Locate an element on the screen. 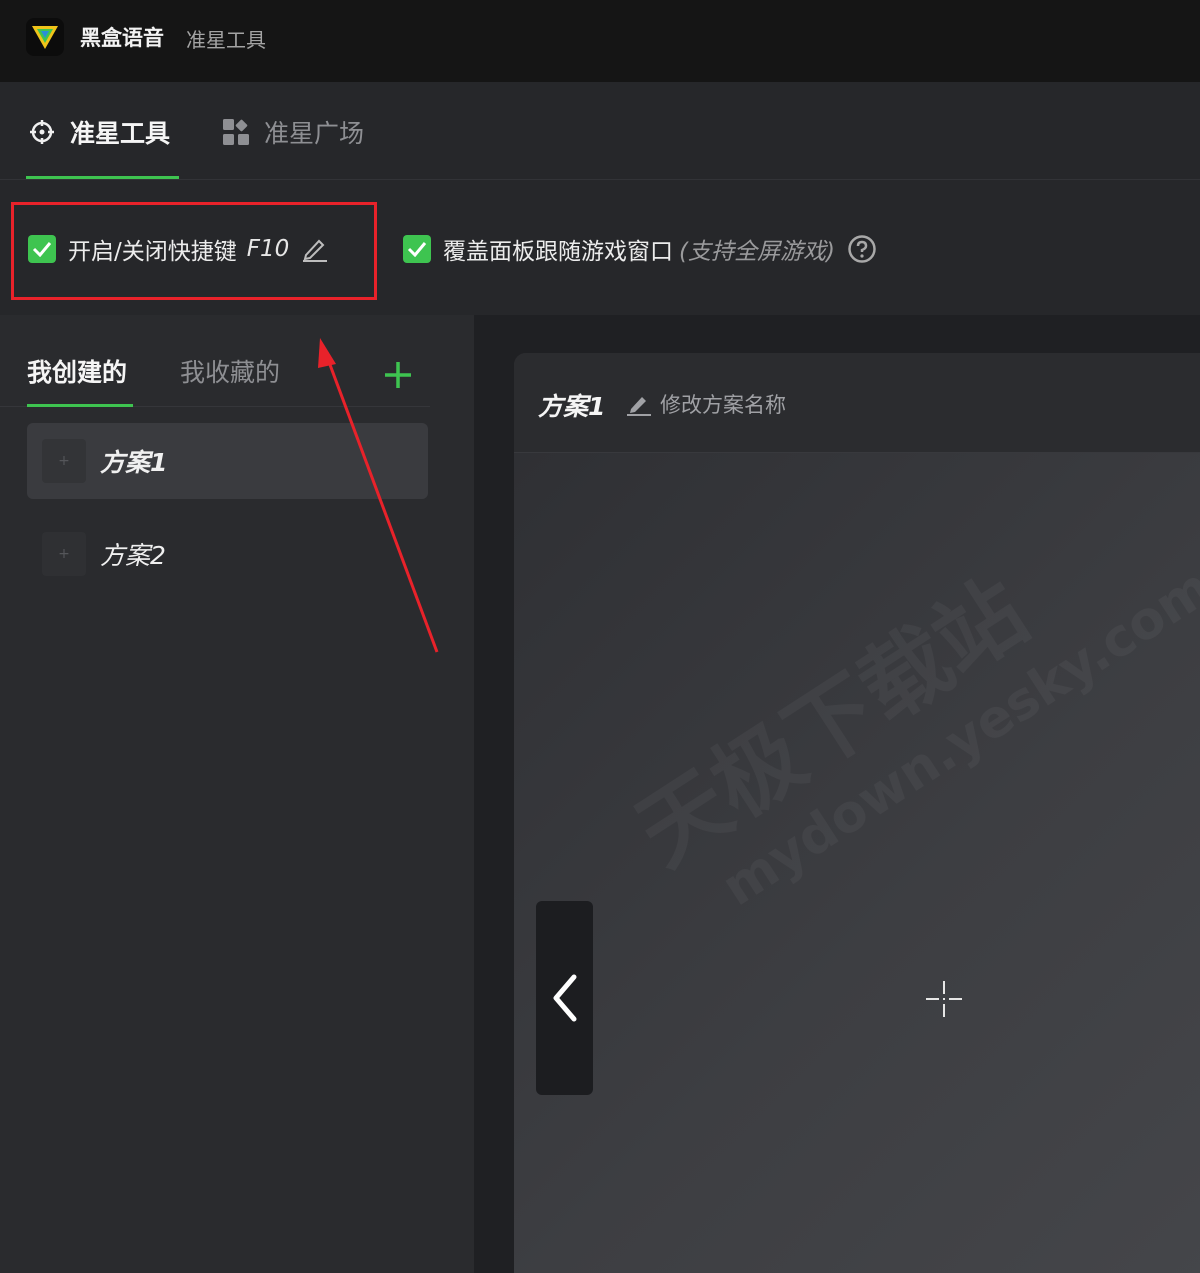 The image size is (1200, 1273). plan-editor-header: 方案1 修改方案名称 is located at coordinates (857, 403).